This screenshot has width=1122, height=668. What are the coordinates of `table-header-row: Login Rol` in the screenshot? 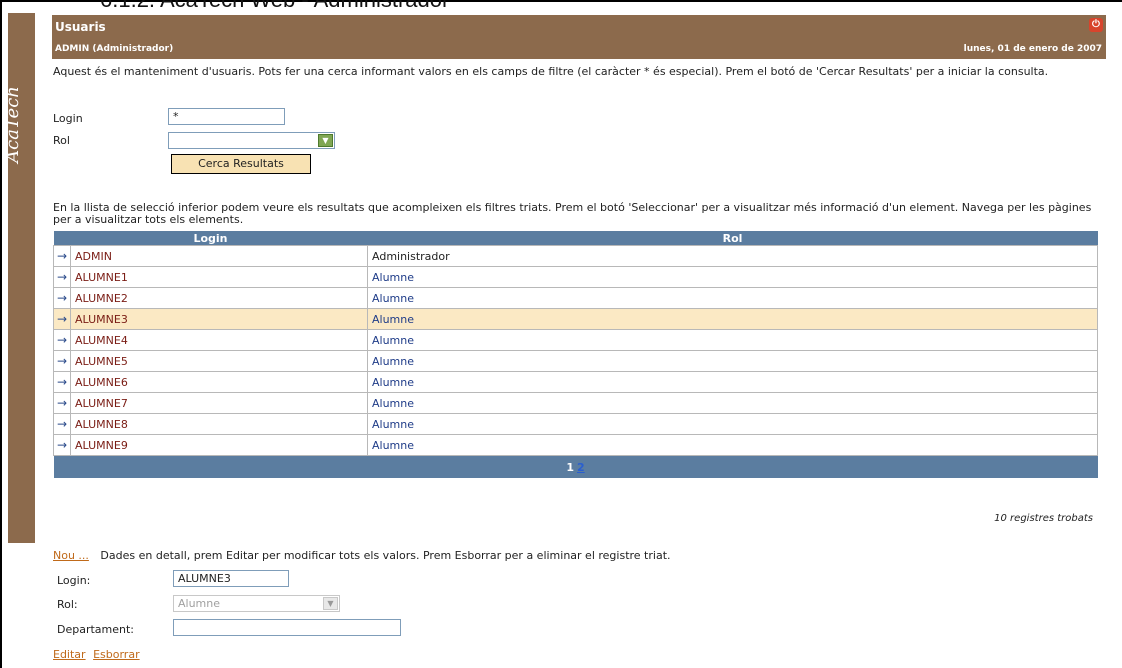 It's located at (575, 238).